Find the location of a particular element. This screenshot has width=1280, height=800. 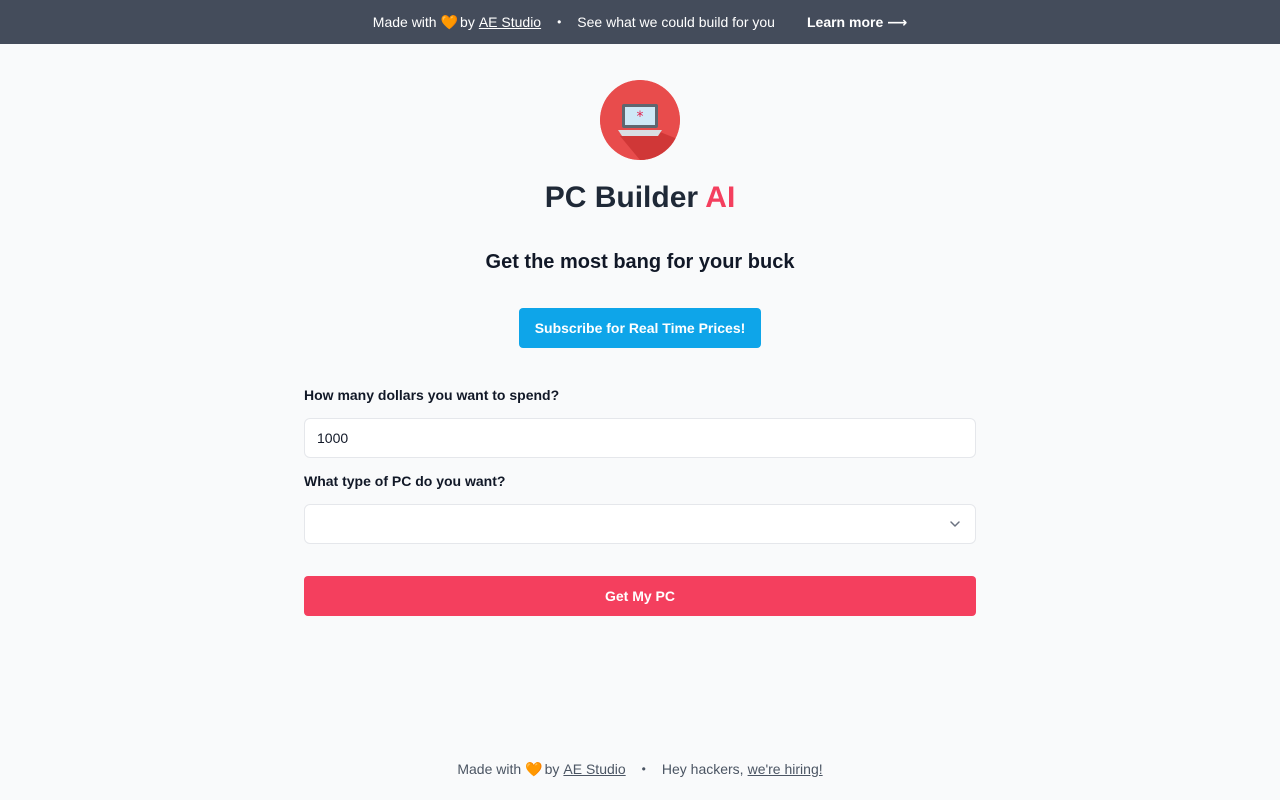

banner-made-with: Made with 🧡 by AE Studio is located at coordinates (457, 22).